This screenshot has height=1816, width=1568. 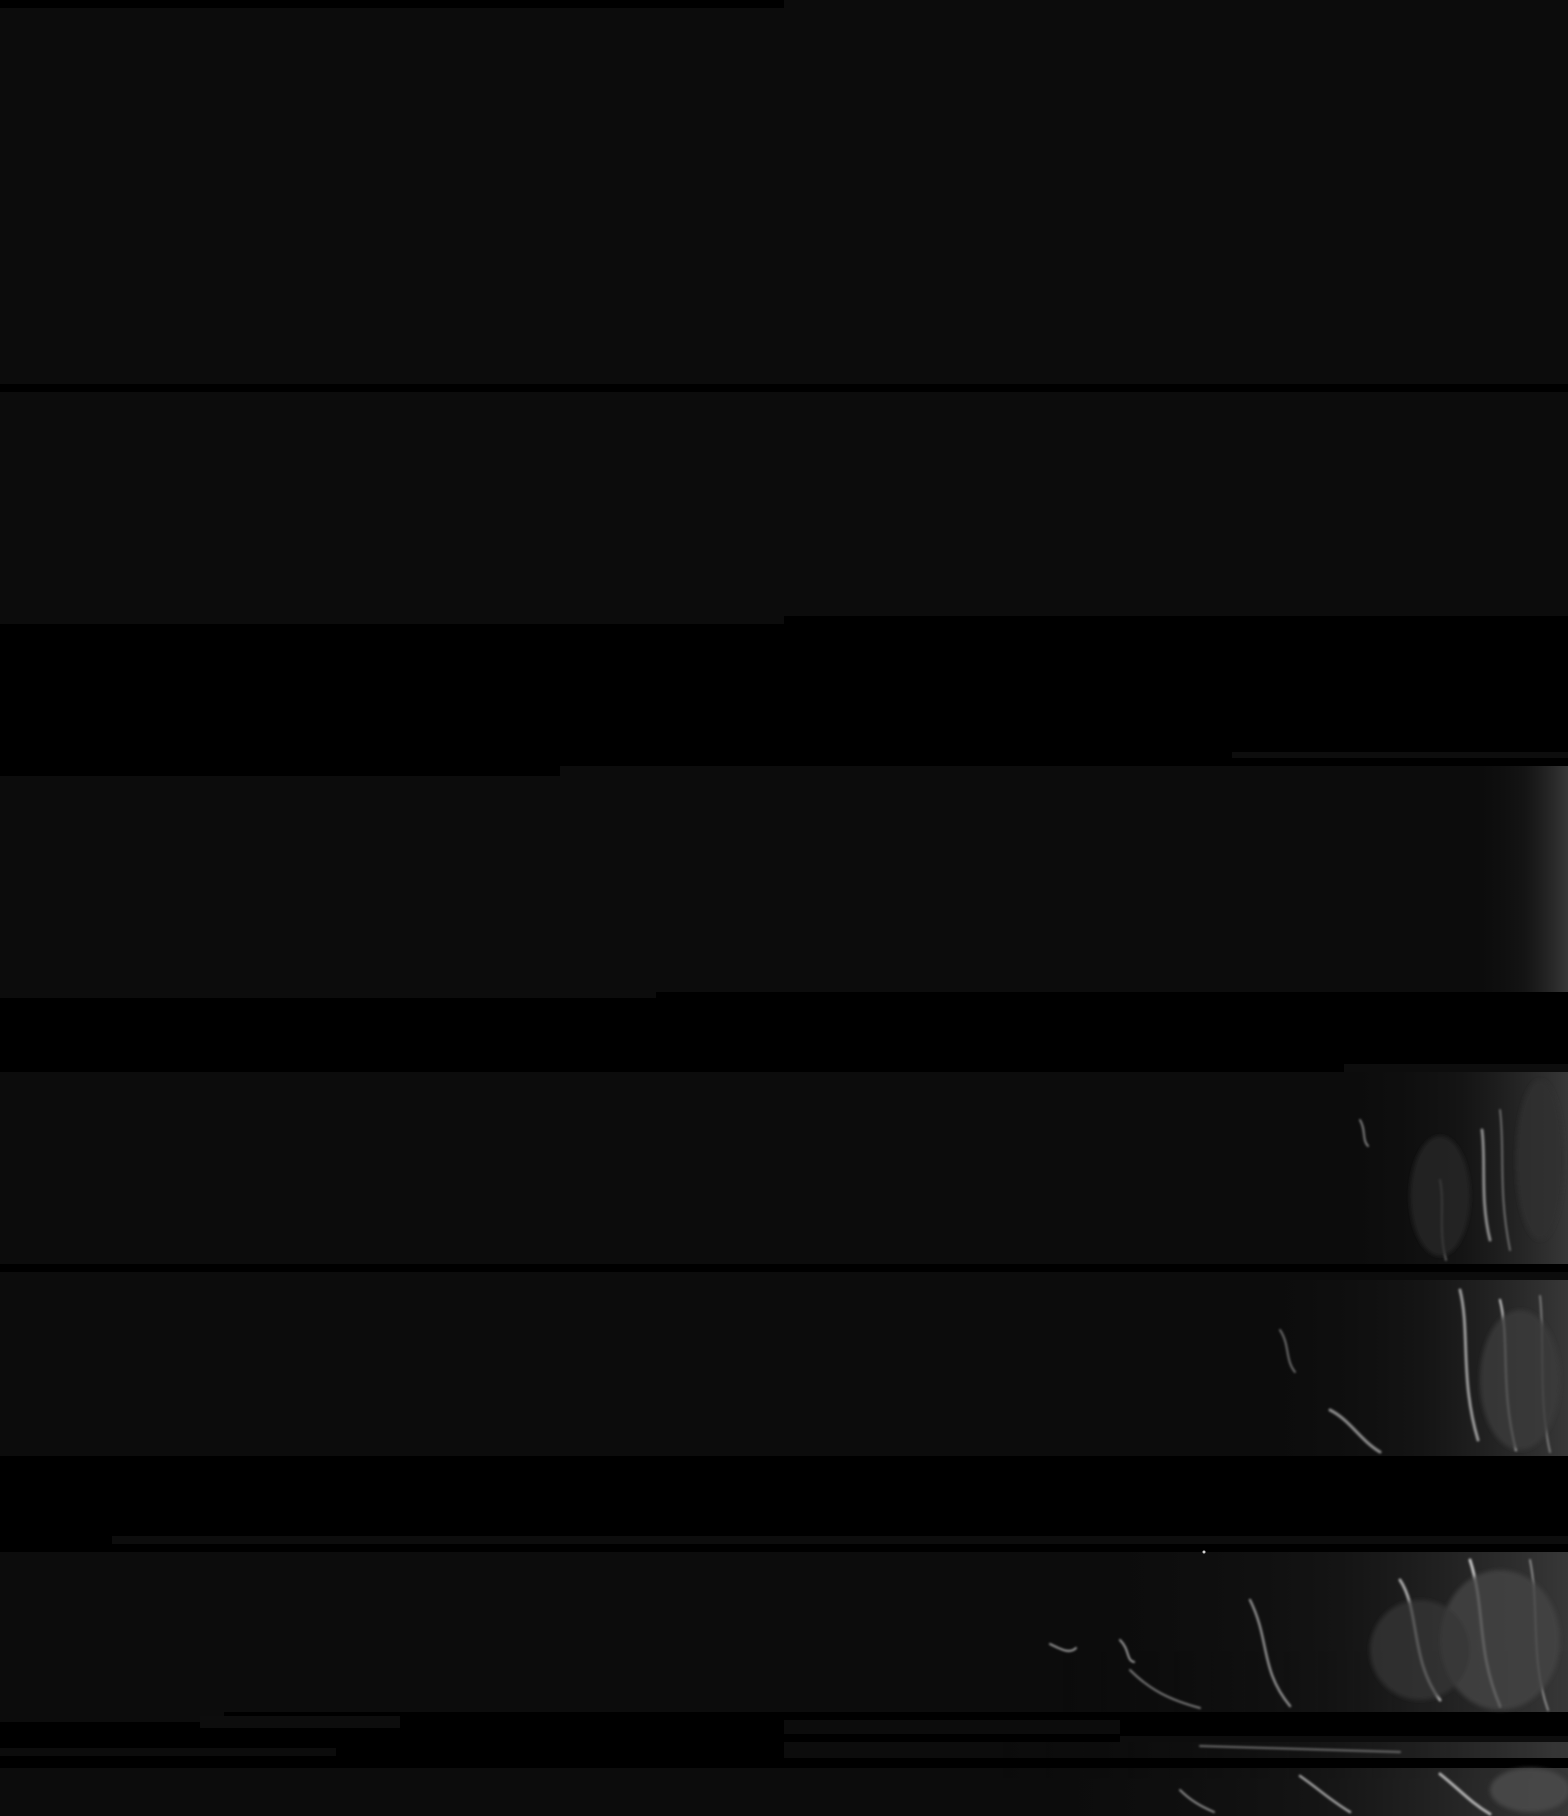 What do you see at coordinates (1204, 1552) in the screenshot?
I see `bright-point` at bounding box center [1204, 1552].